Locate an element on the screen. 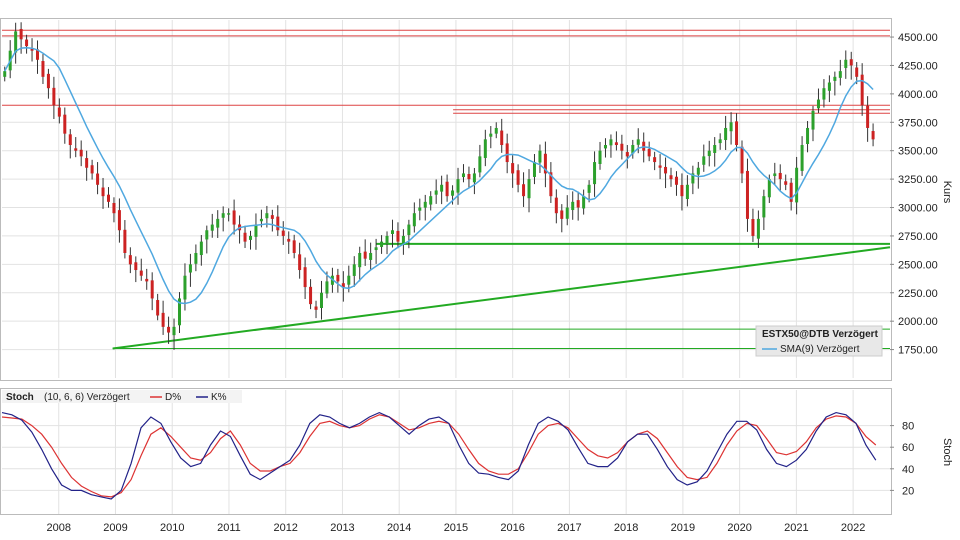 The width and height of the screenshot is (960, 540). price-legend: ESTX50@DTB Verzögert SMA(9) Verzögert is located at coordinates (819, 341).